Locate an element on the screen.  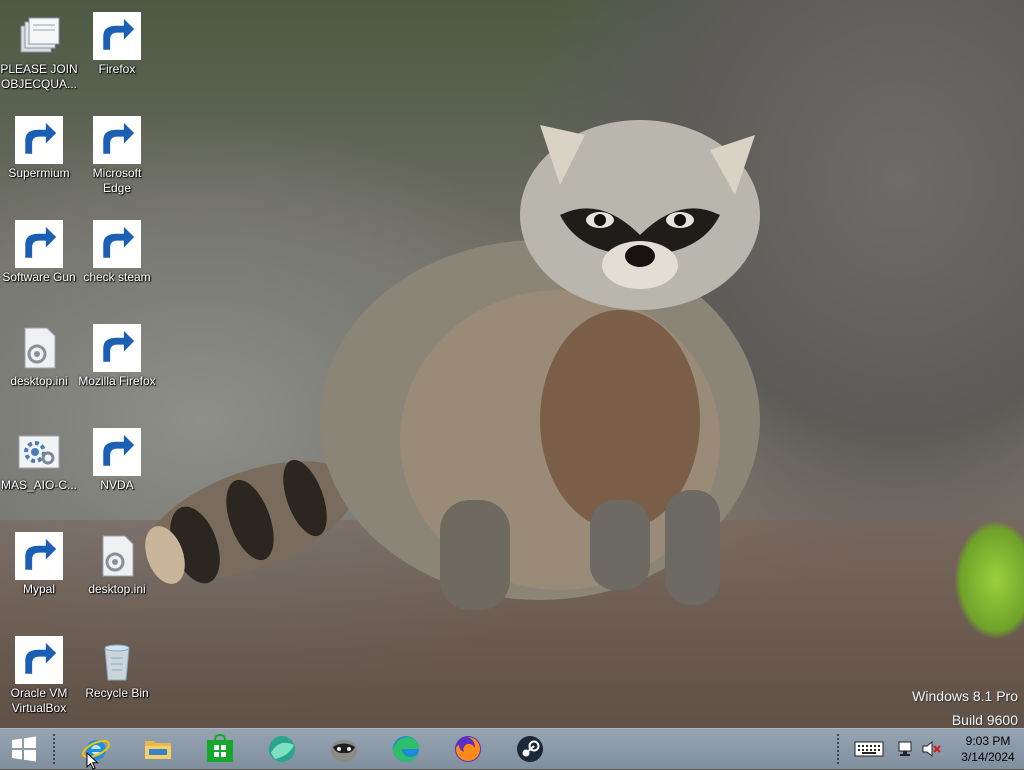
software-gun-icon is located at coordinates (39, 244).